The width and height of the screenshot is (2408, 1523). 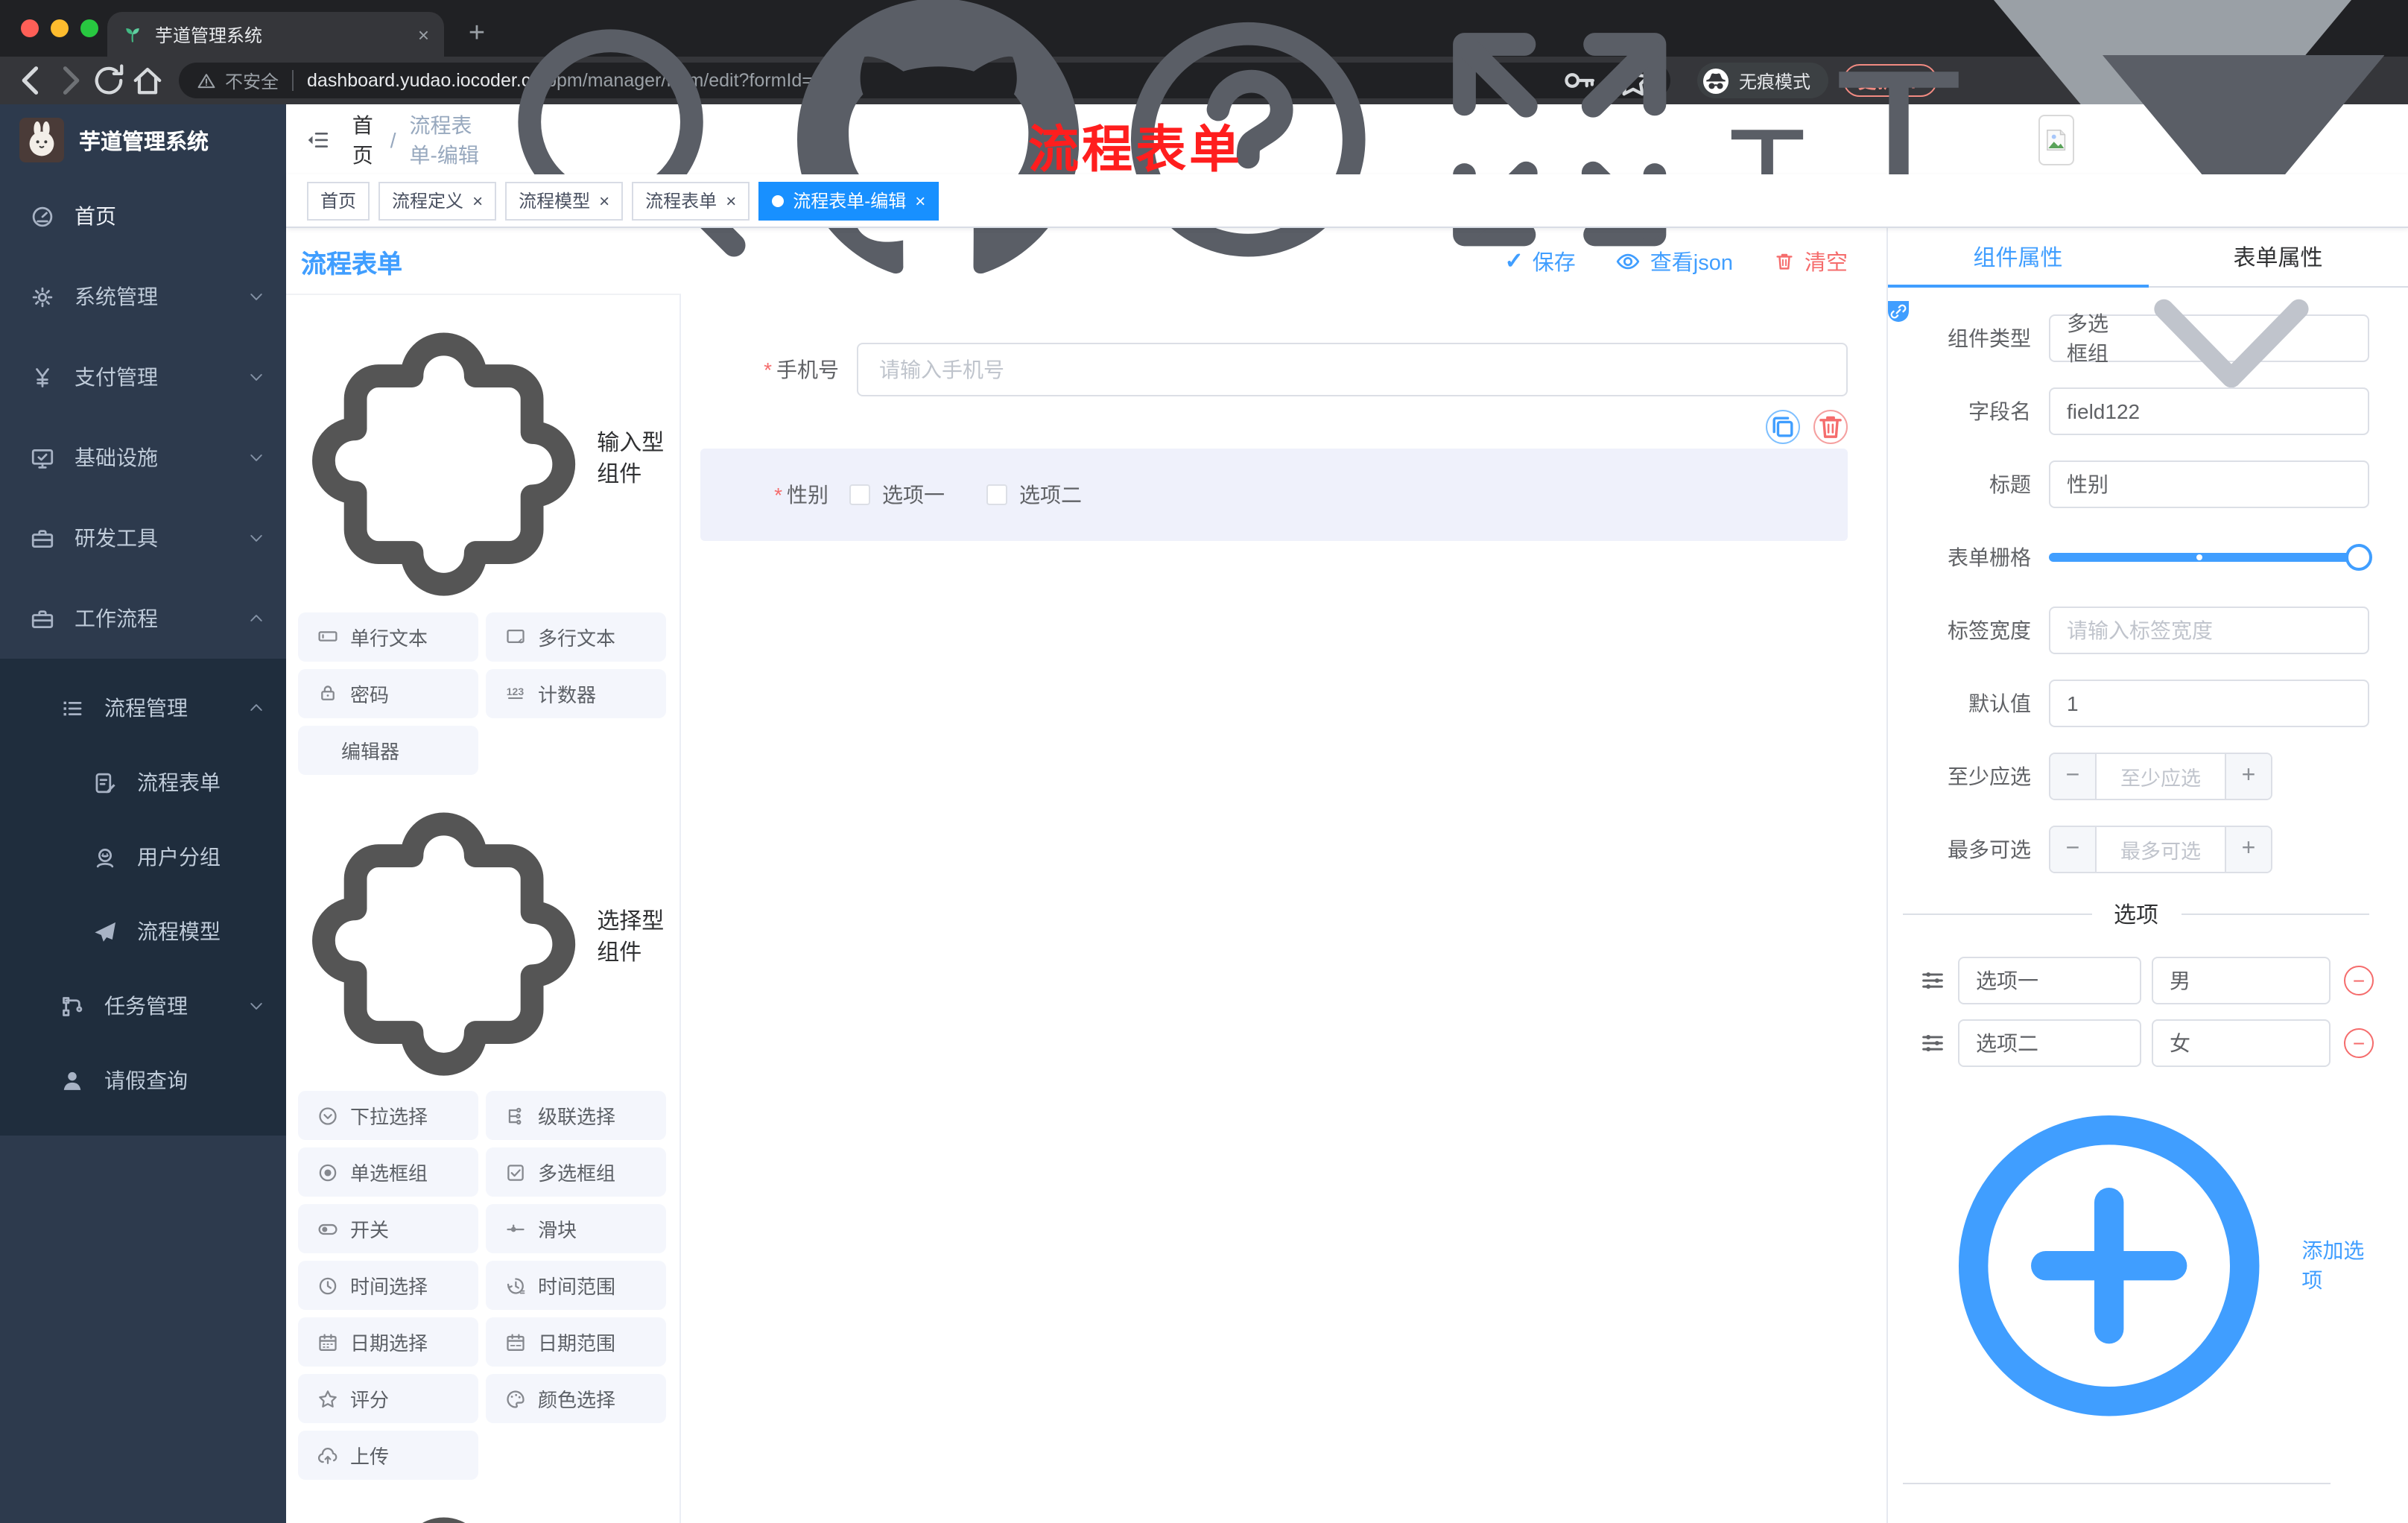 What do you see at coordinates (1558, 140) in the screenshot?
I see `fullscreen-icon` at bounding box center [1558, 140].